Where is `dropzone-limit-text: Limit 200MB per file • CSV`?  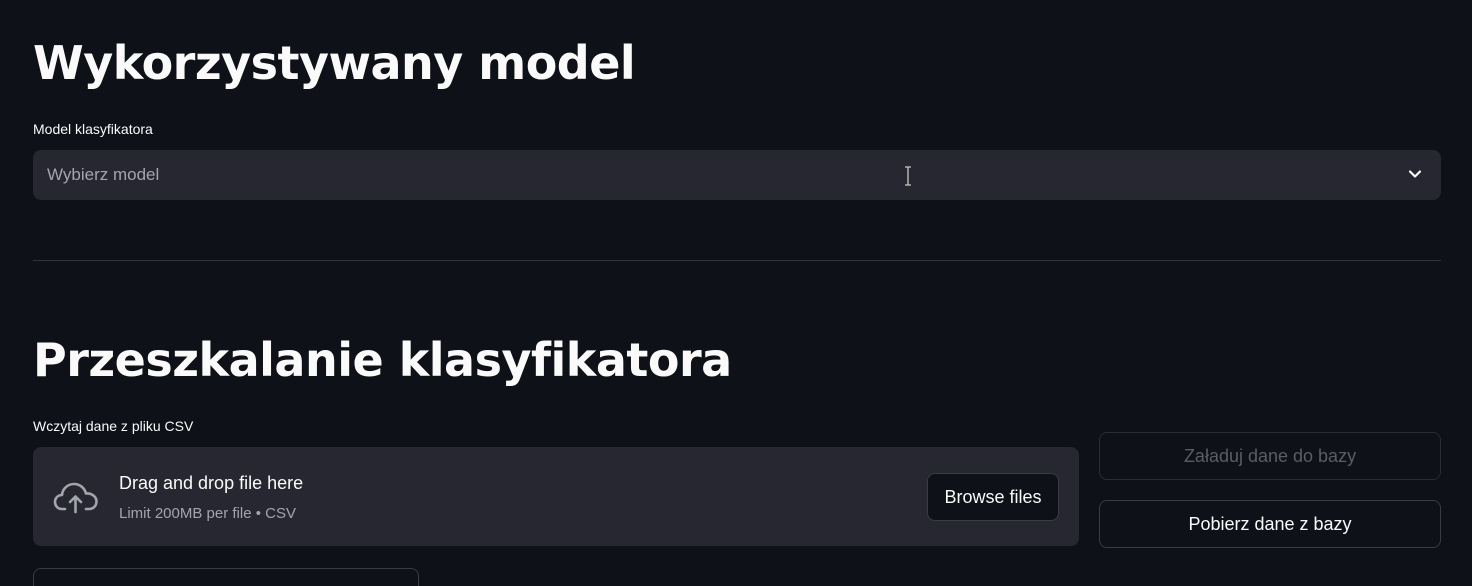 dropzone-limit-text: Limit 200MB per file • CSV is located at coordinates (207, 513).